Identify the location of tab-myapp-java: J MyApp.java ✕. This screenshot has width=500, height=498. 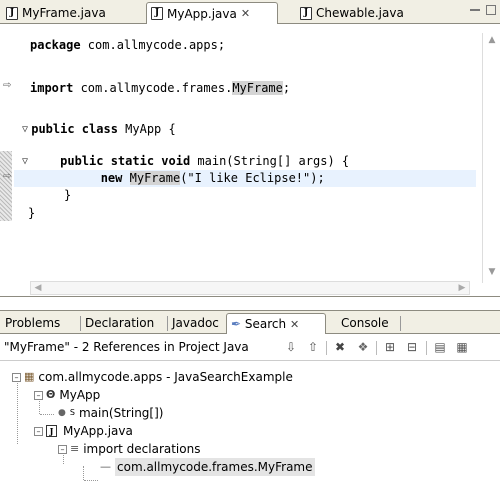
(212, 13).